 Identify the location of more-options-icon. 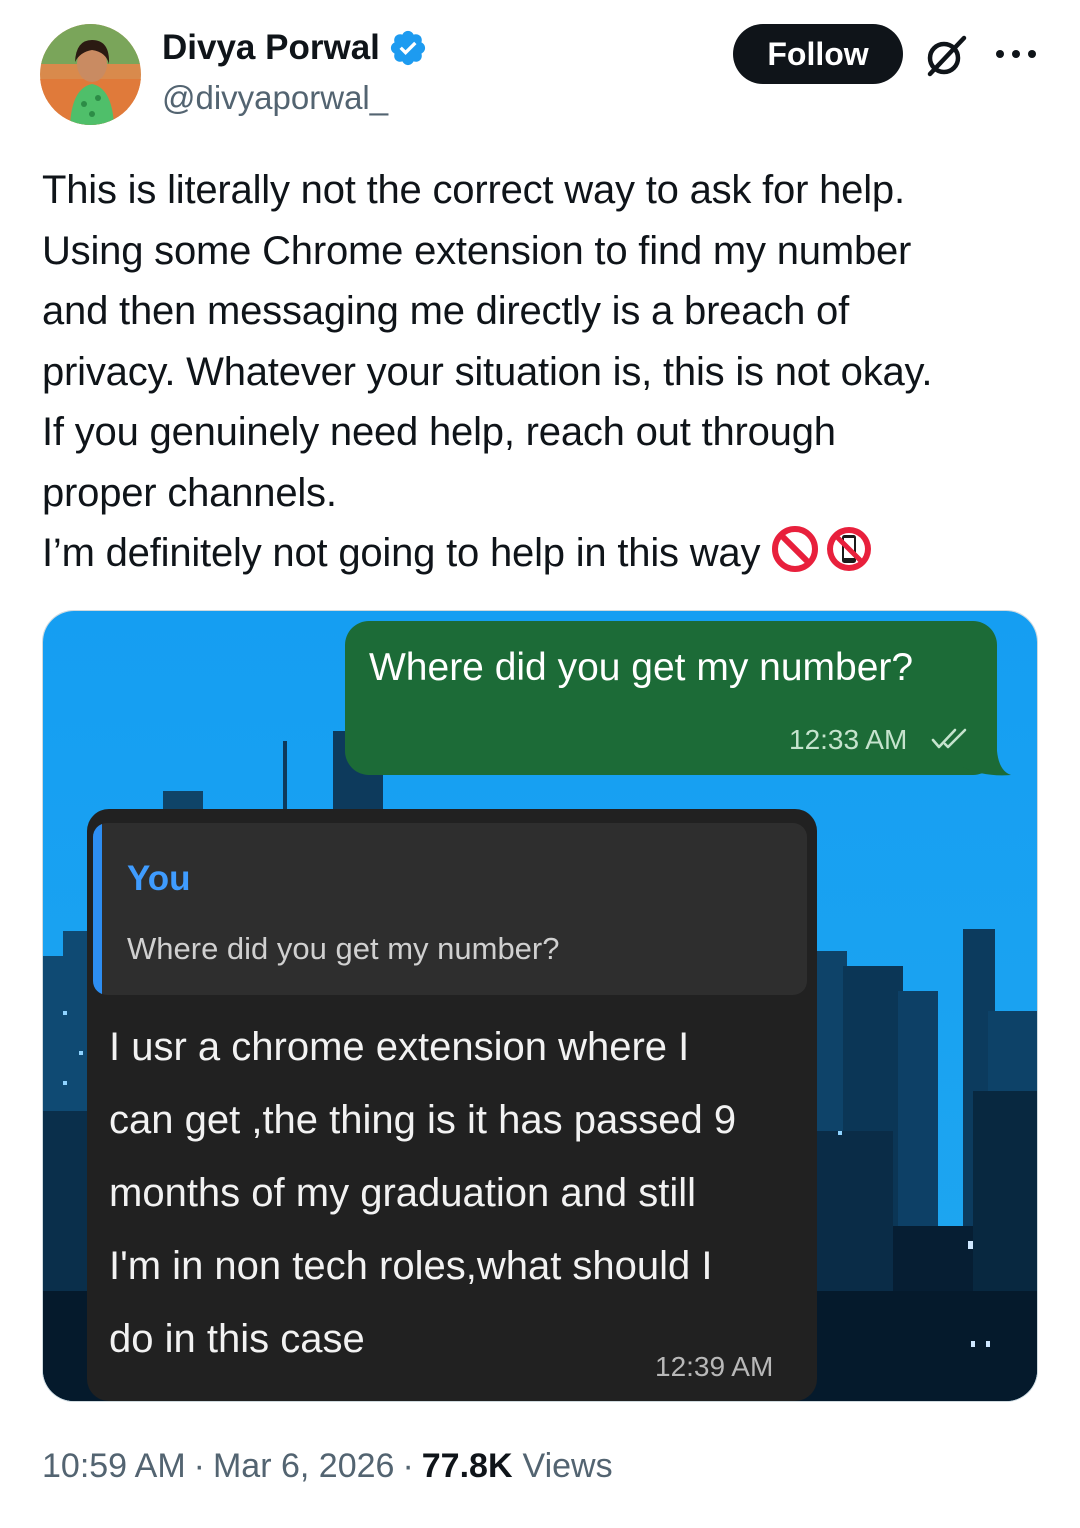
(1016, 54).